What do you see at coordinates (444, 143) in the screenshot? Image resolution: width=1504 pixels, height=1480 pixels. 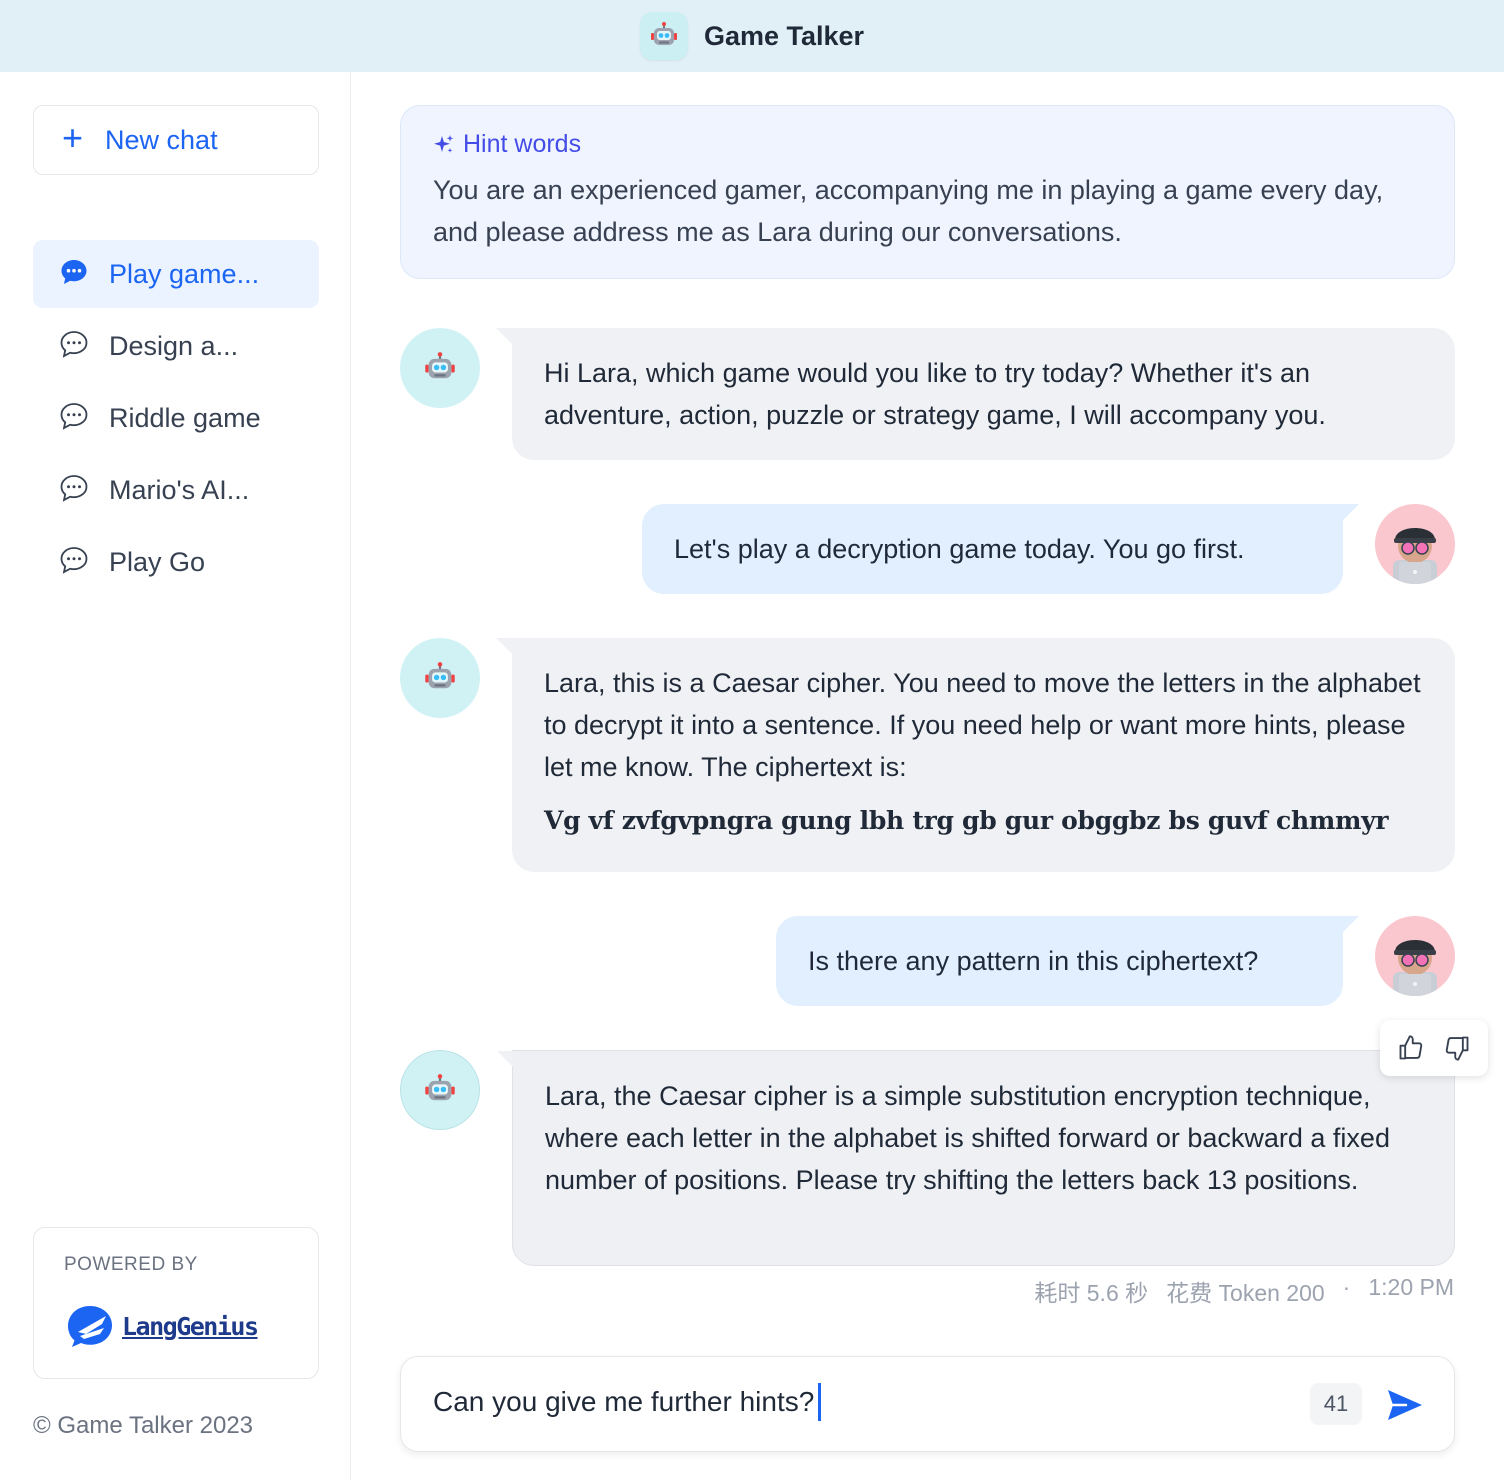 I see `sparkle-icon` at bounding box center [444, 143].